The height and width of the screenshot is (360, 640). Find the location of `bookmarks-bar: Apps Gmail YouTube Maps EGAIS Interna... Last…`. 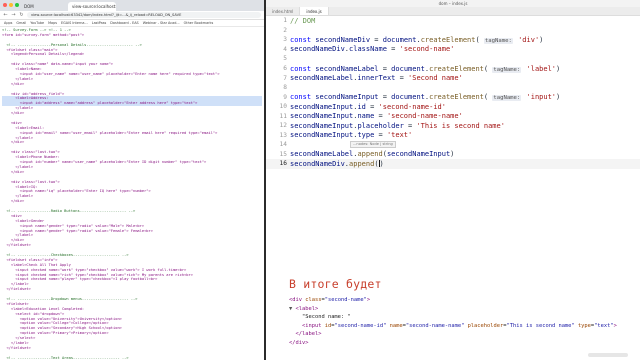

bookmarks-bar: Apps Gmail YouTube Maps EGAIS Interna... Last… is located at coordinates (132, 23).